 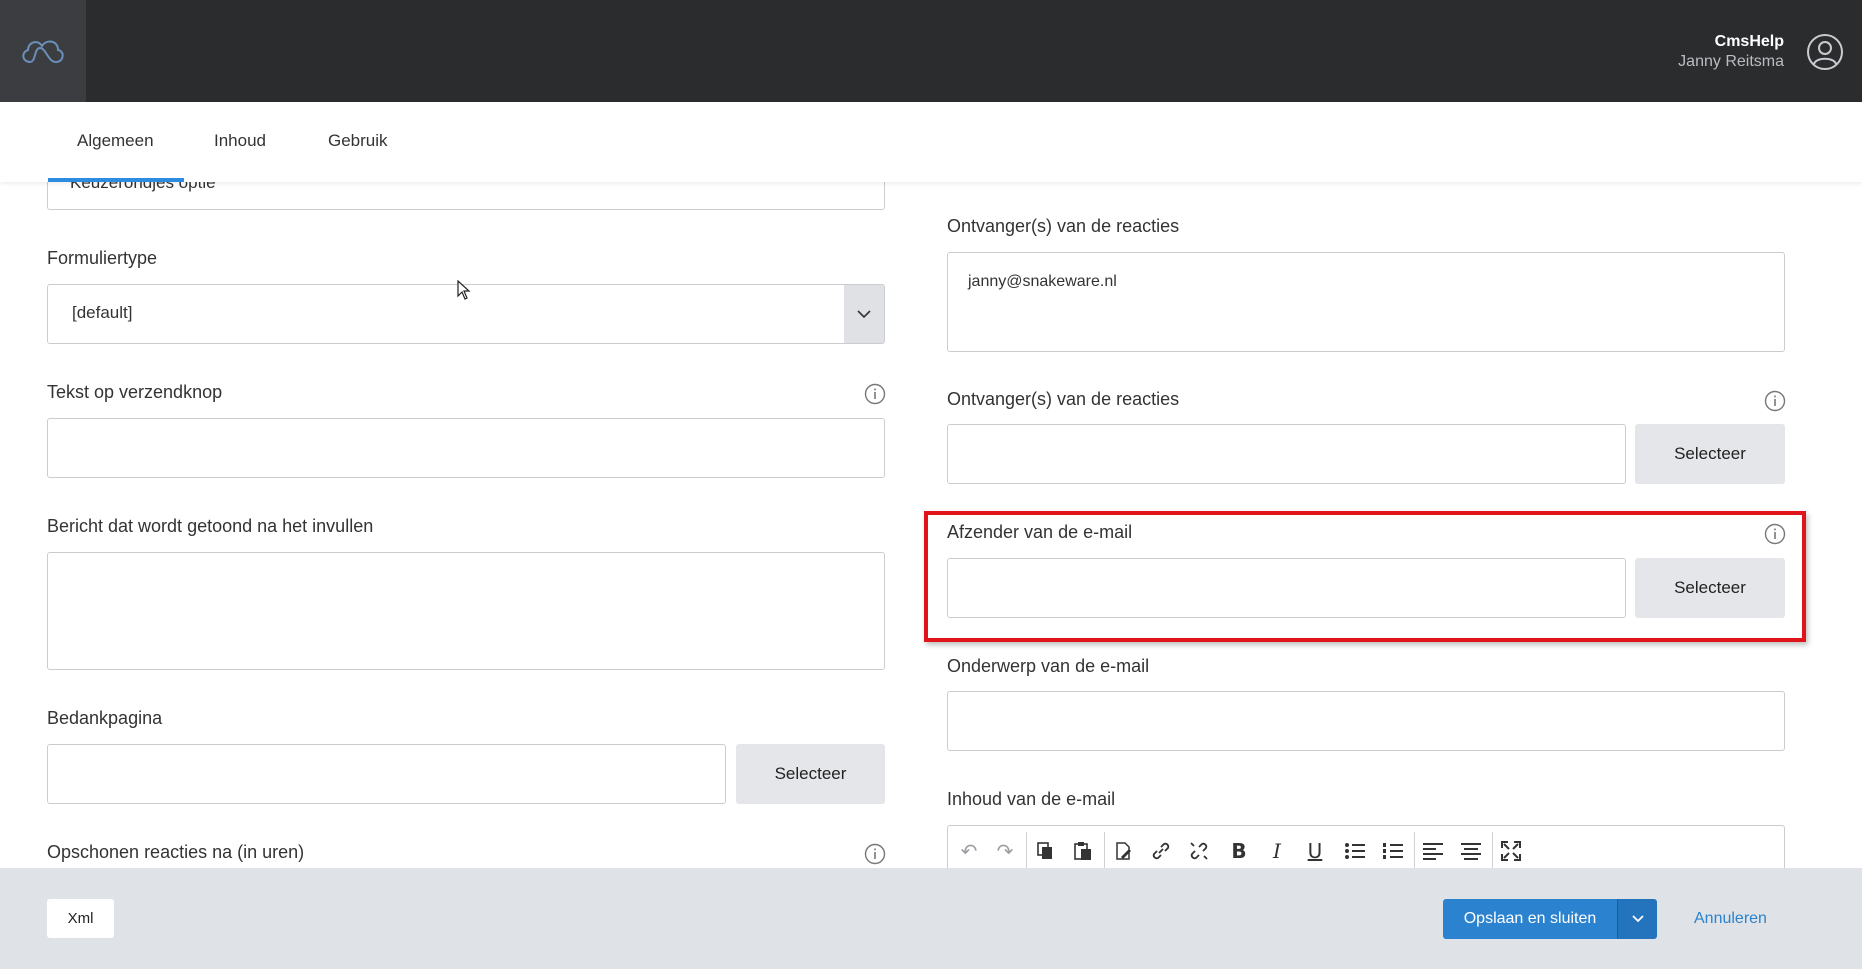 What do you see at coordinates (1123, 851) in the screenshot?
I see `clear-format-icon` at bounding box center [1123, 851].